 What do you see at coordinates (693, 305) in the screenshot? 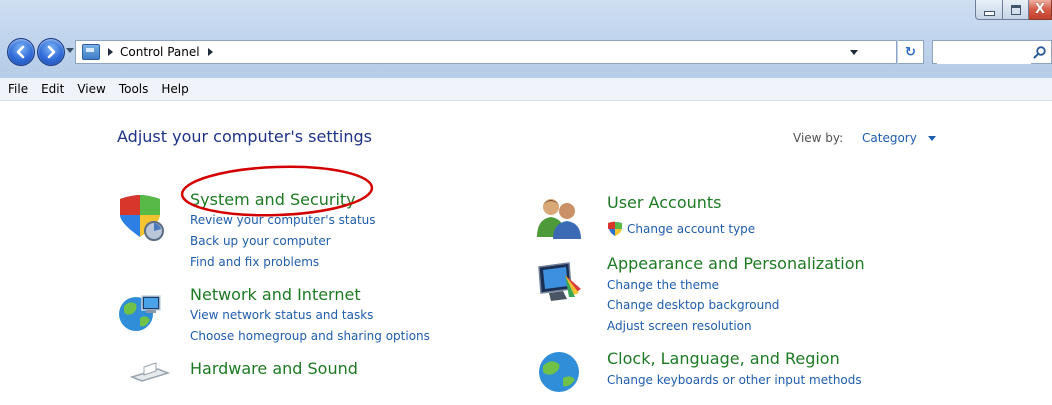
I see `link-desktop-background: Change desktop background` at bounding box center [693, 305].